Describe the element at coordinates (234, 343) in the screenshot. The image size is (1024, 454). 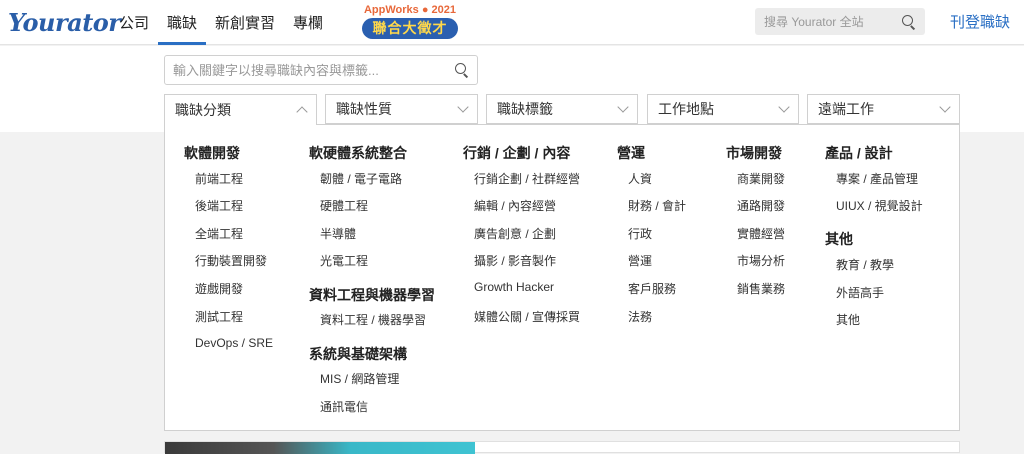
I see `category-item: DevOps / SRE` at that location.